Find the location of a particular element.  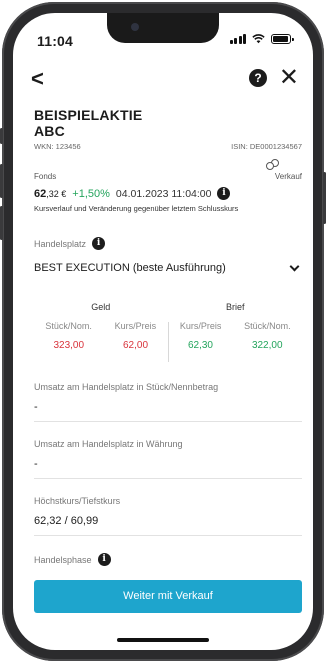

ask-column: Brief Kurs/Preis Stück/Nom. 62,30 322,00 is located at coordinates (236, 332).